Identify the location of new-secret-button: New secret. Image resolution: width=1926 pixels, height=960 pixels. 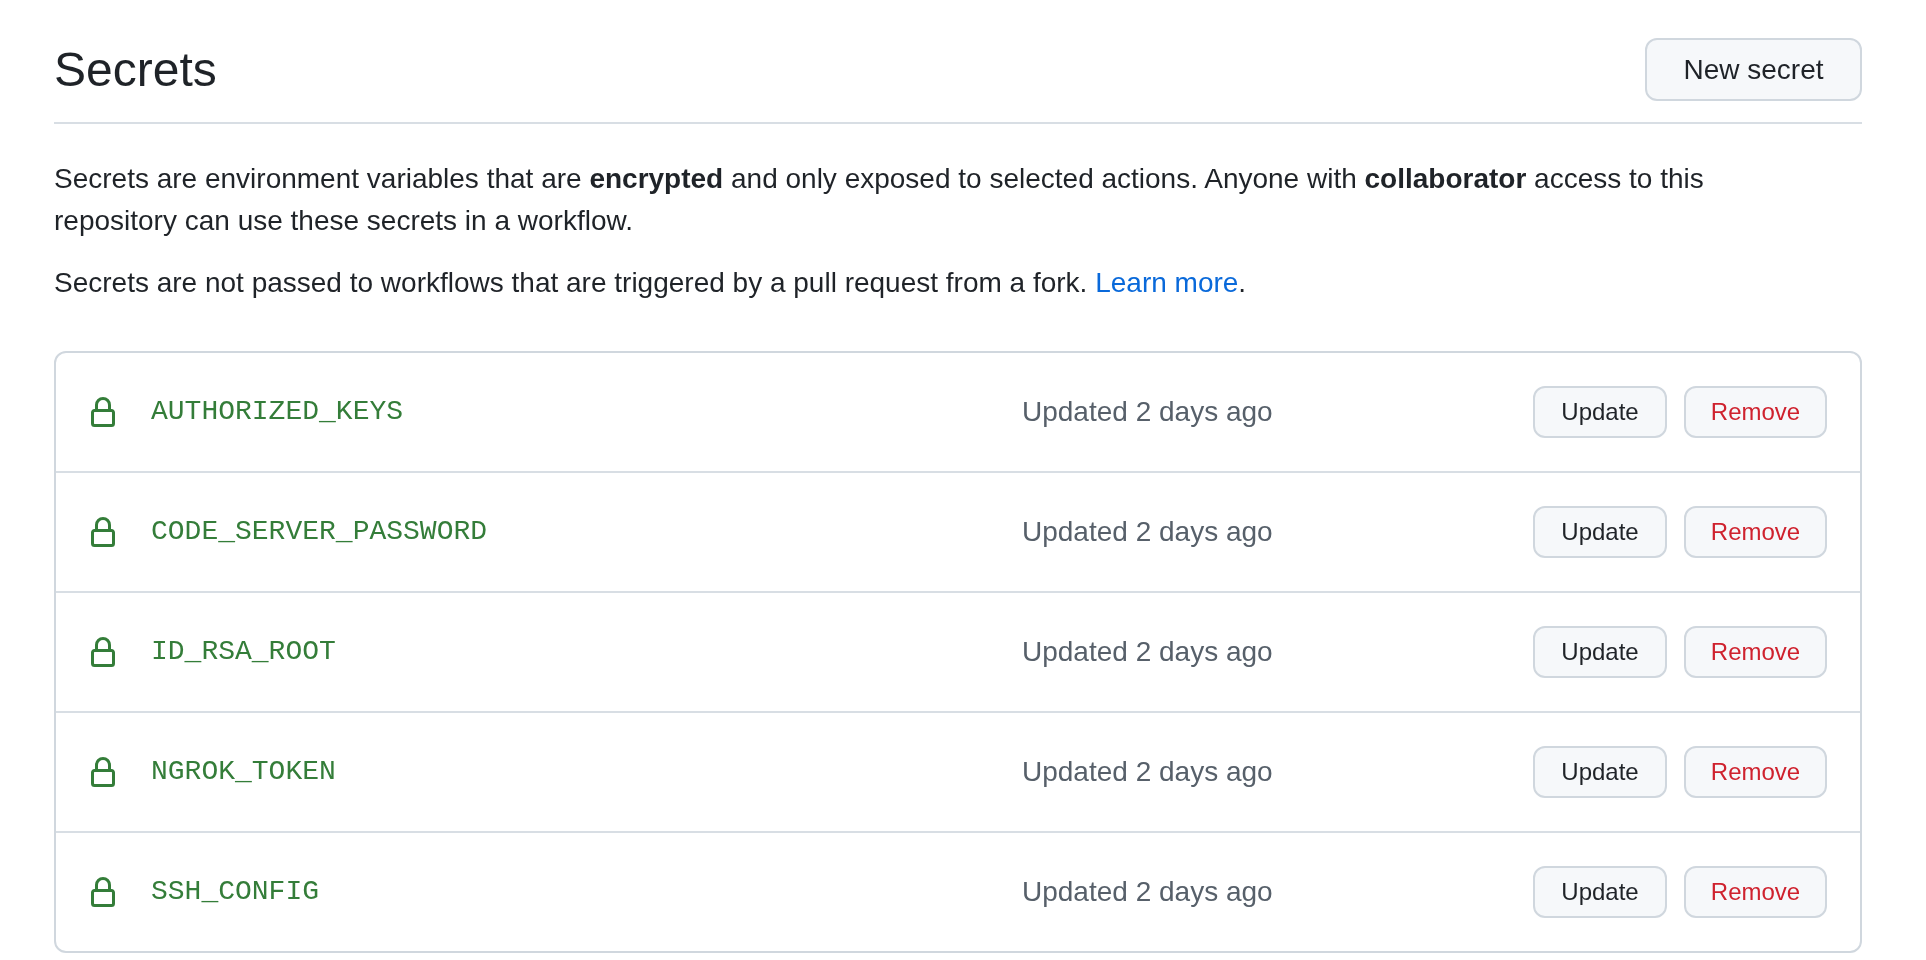
(1753, 69).